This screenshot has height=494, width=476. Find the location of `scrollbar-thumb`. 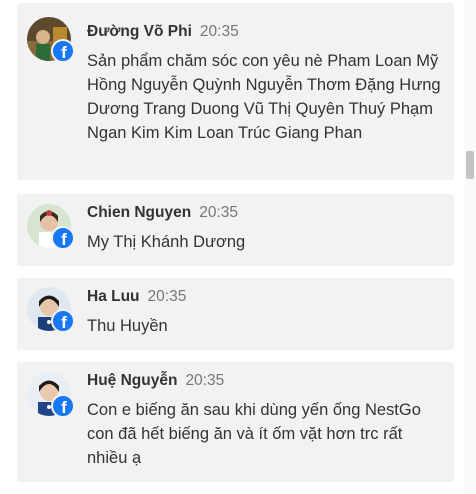

scrollbar-thumb is located at coordinates (470, 165).